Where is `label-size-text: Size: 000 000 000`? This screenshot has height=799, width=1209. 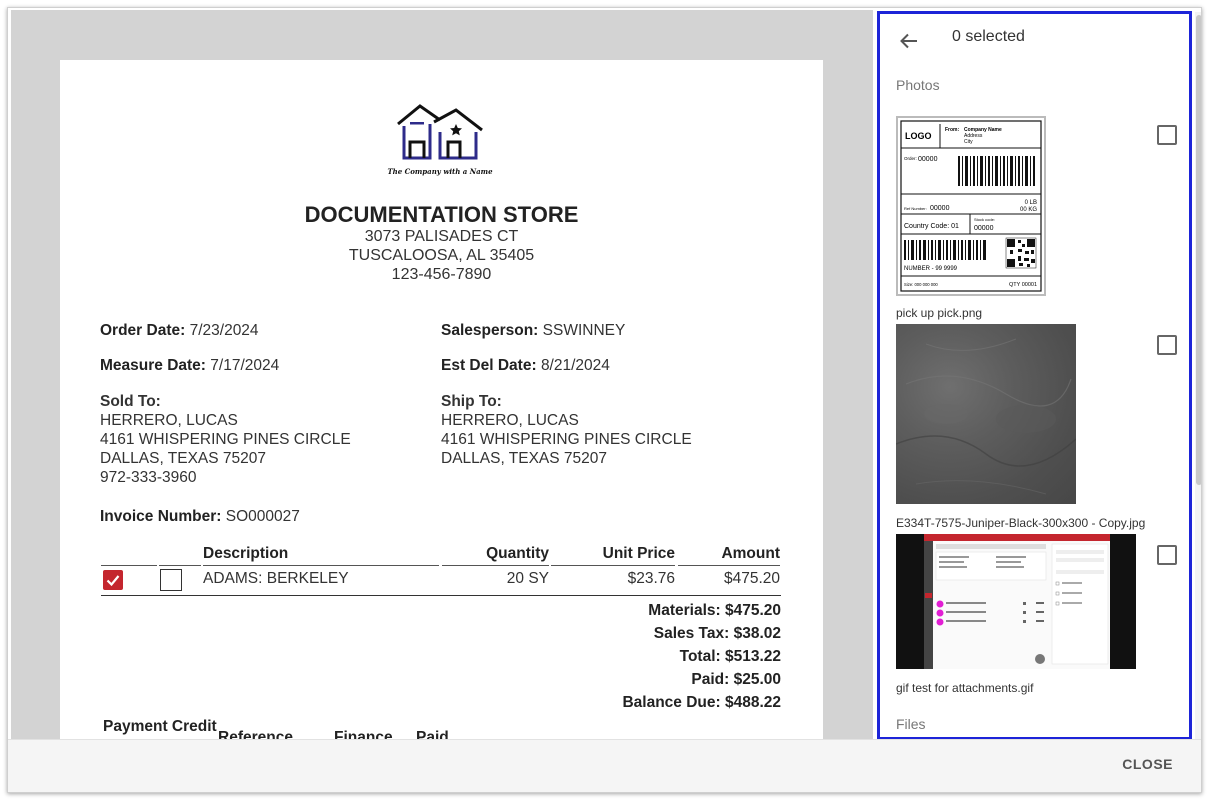
label-size-text: Size: 000 000 000 is located at coordinates (921, 284).